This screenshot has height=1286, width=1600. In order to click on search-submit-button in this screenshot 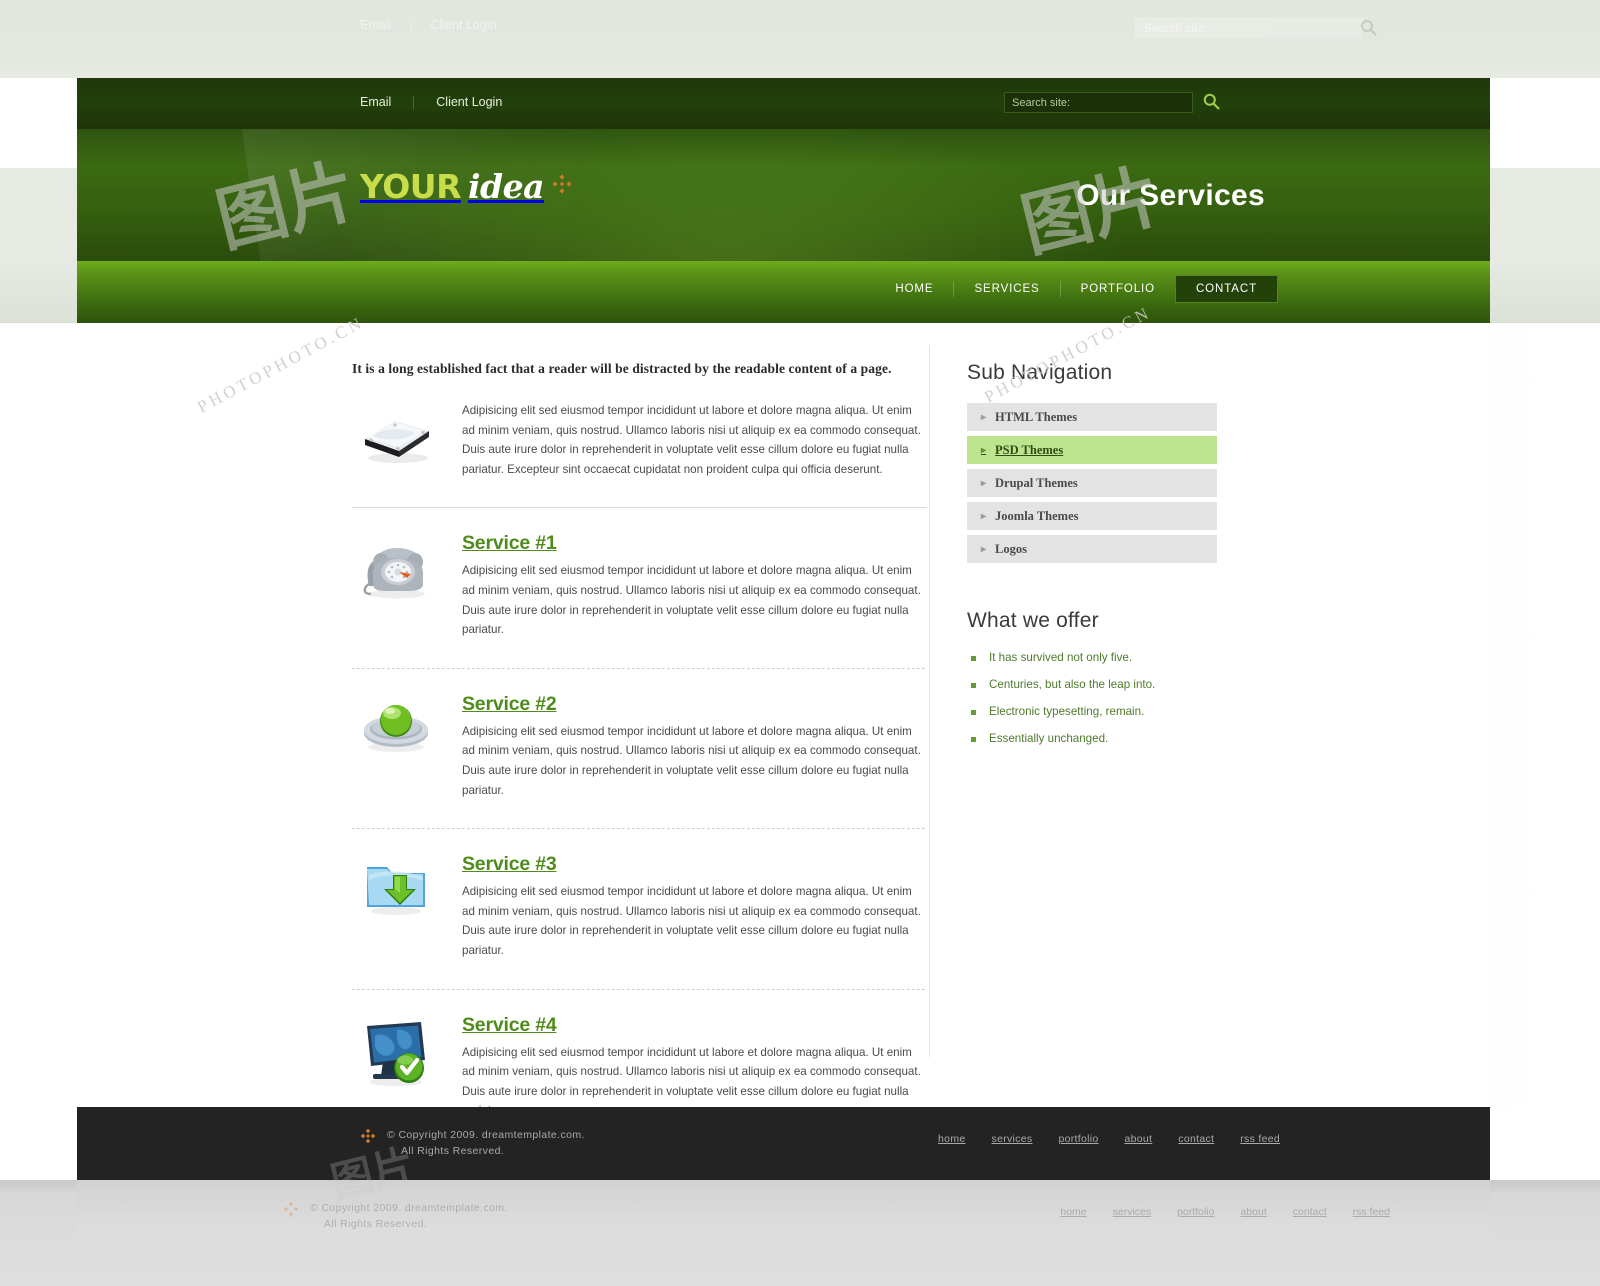, I will do `click(1211, 103)`.